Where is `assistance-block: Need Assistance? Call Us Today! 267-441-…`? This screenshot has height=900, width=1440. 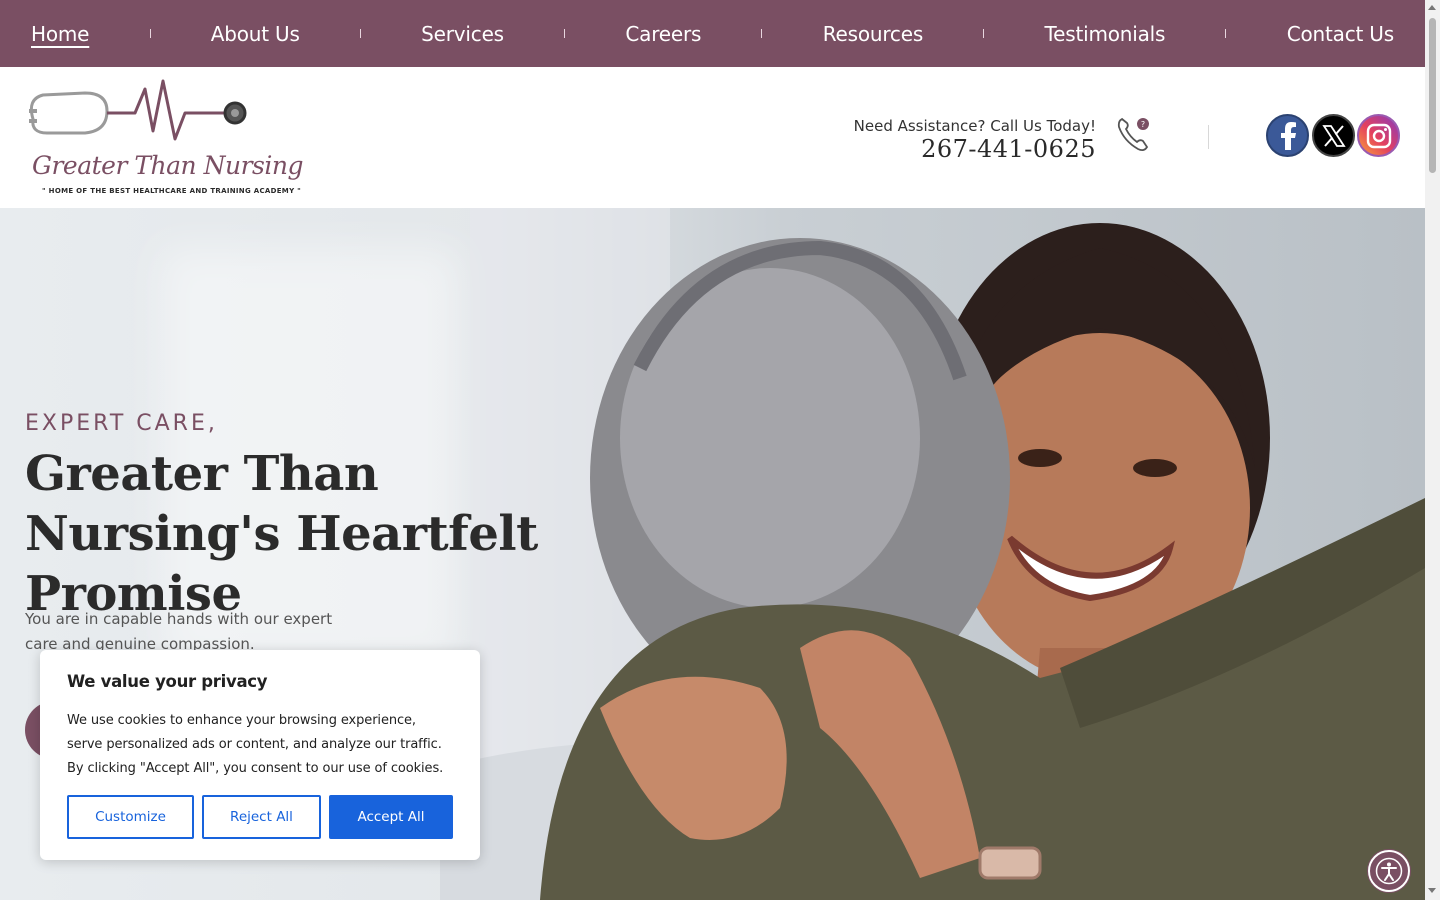 assistance-block: Need Assistance? Call Us Today! 267-441-… is located at coordinates (975, 140).